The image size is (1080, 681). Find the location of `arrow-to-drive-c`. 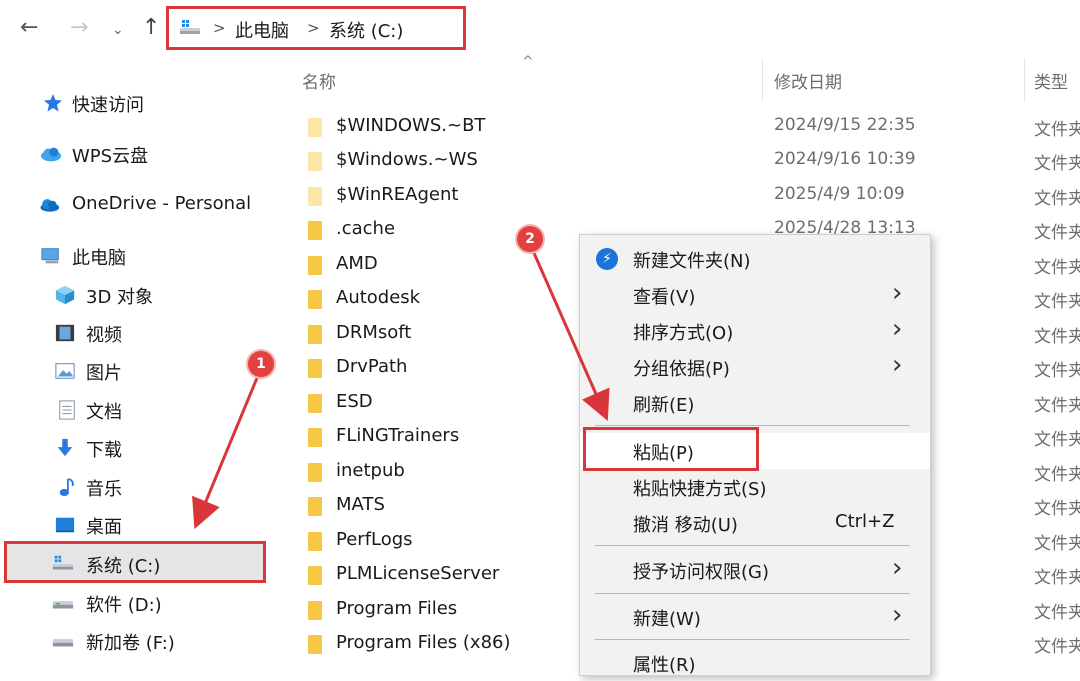

arrow-to-drive-c is located at coordinates (225, 453).